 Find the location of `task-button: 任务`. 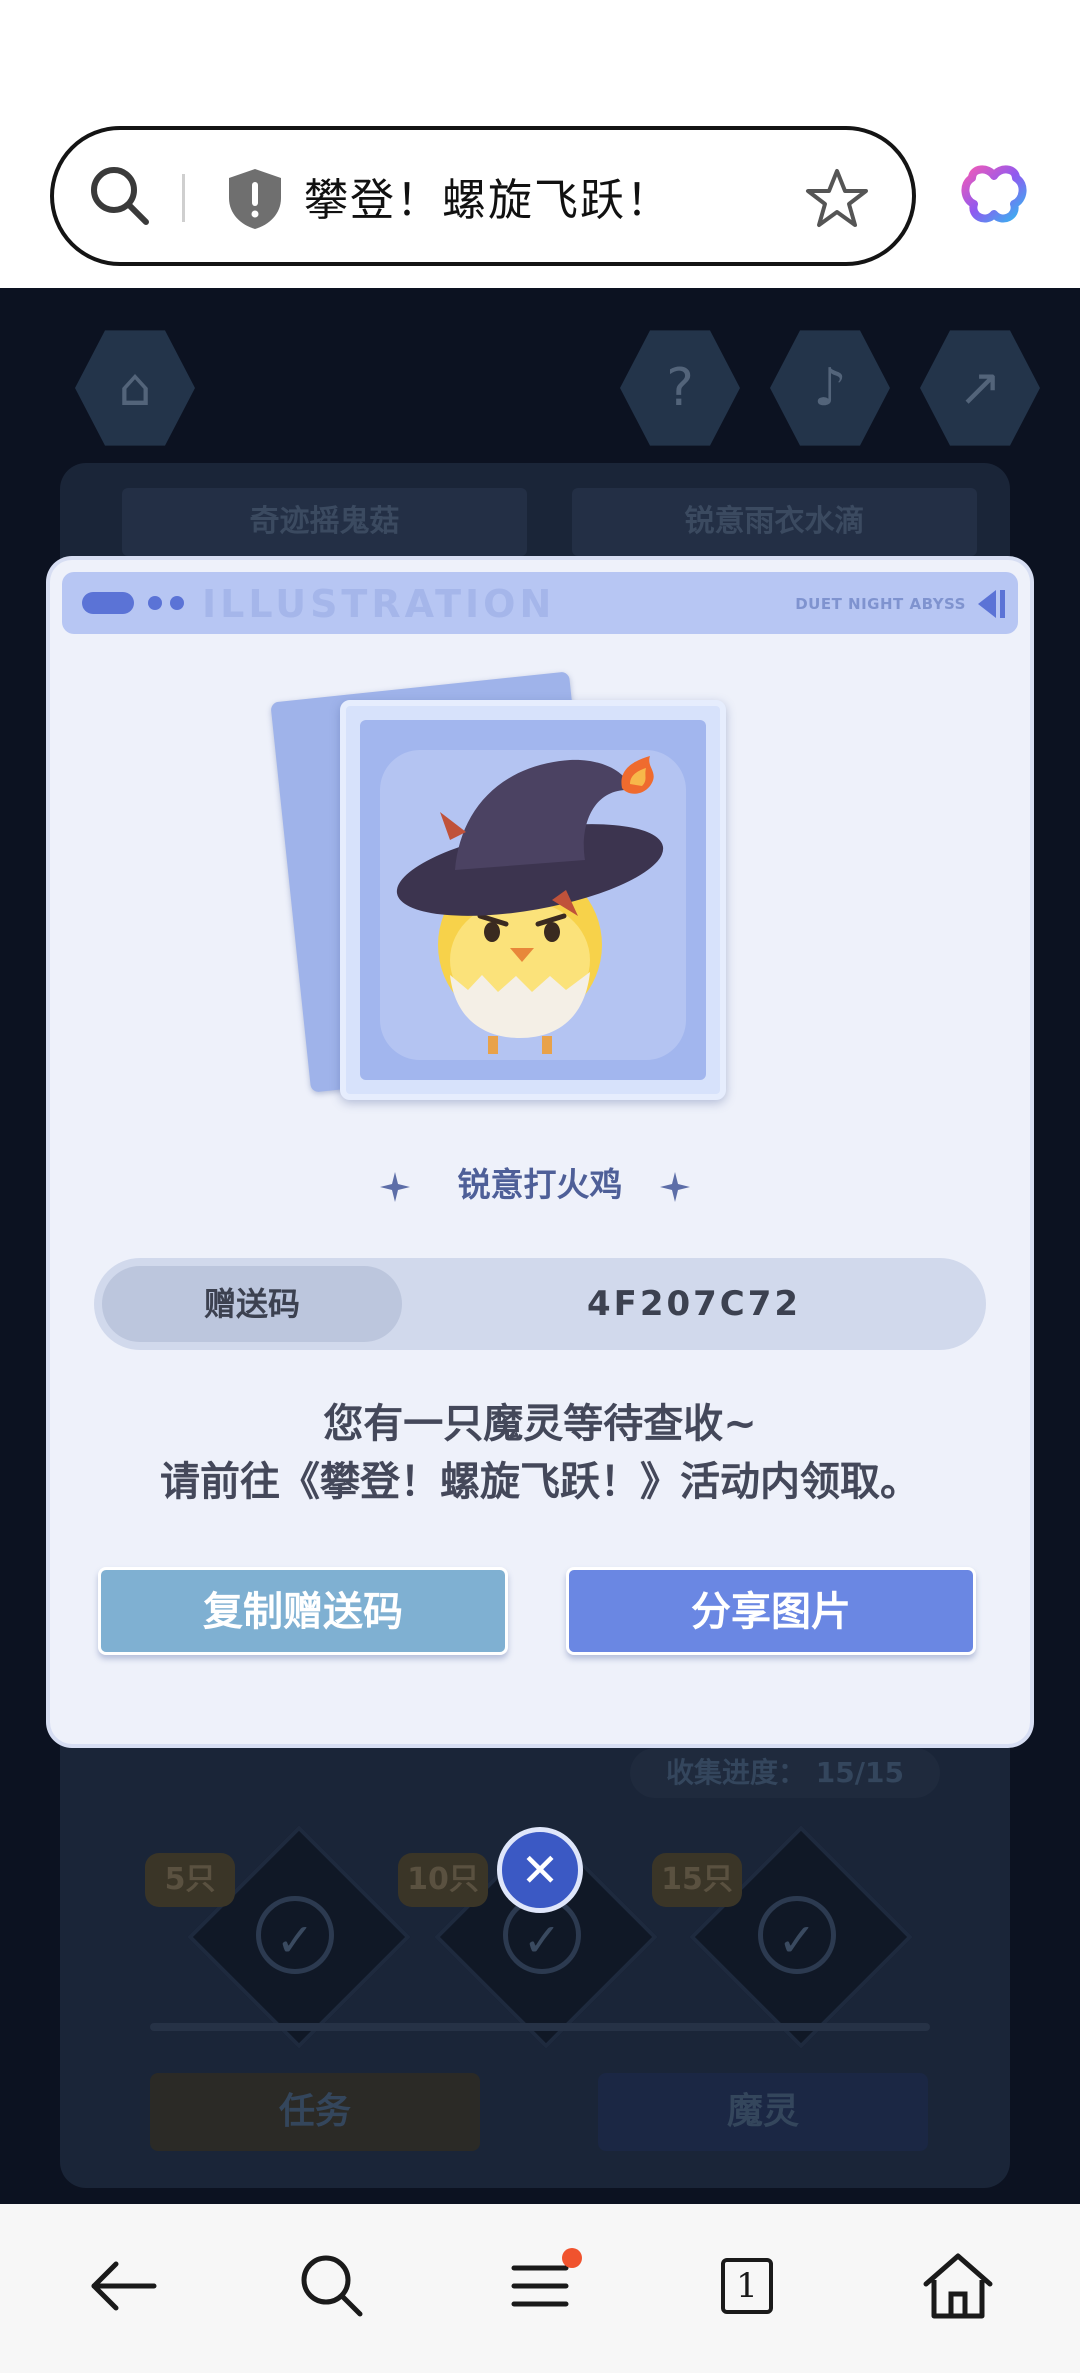

task-button: 任务 is located at coordinates (315, 2112).